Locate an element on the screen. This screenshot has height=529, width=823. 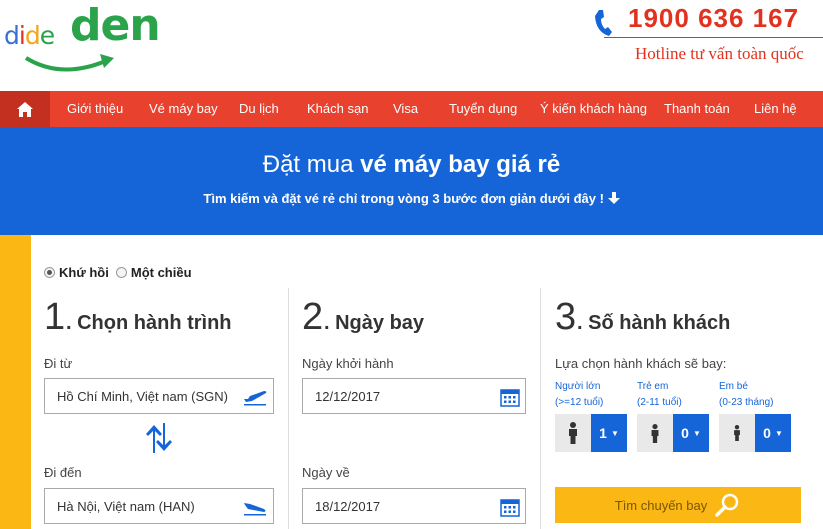
nav-item-khach-san: Khách sạn is located at coordinates (337, 108).